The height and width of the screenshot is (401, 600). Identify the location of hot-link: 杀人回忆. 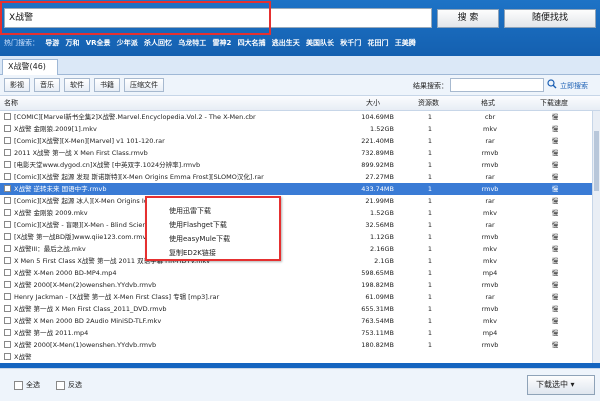
(158, 43).